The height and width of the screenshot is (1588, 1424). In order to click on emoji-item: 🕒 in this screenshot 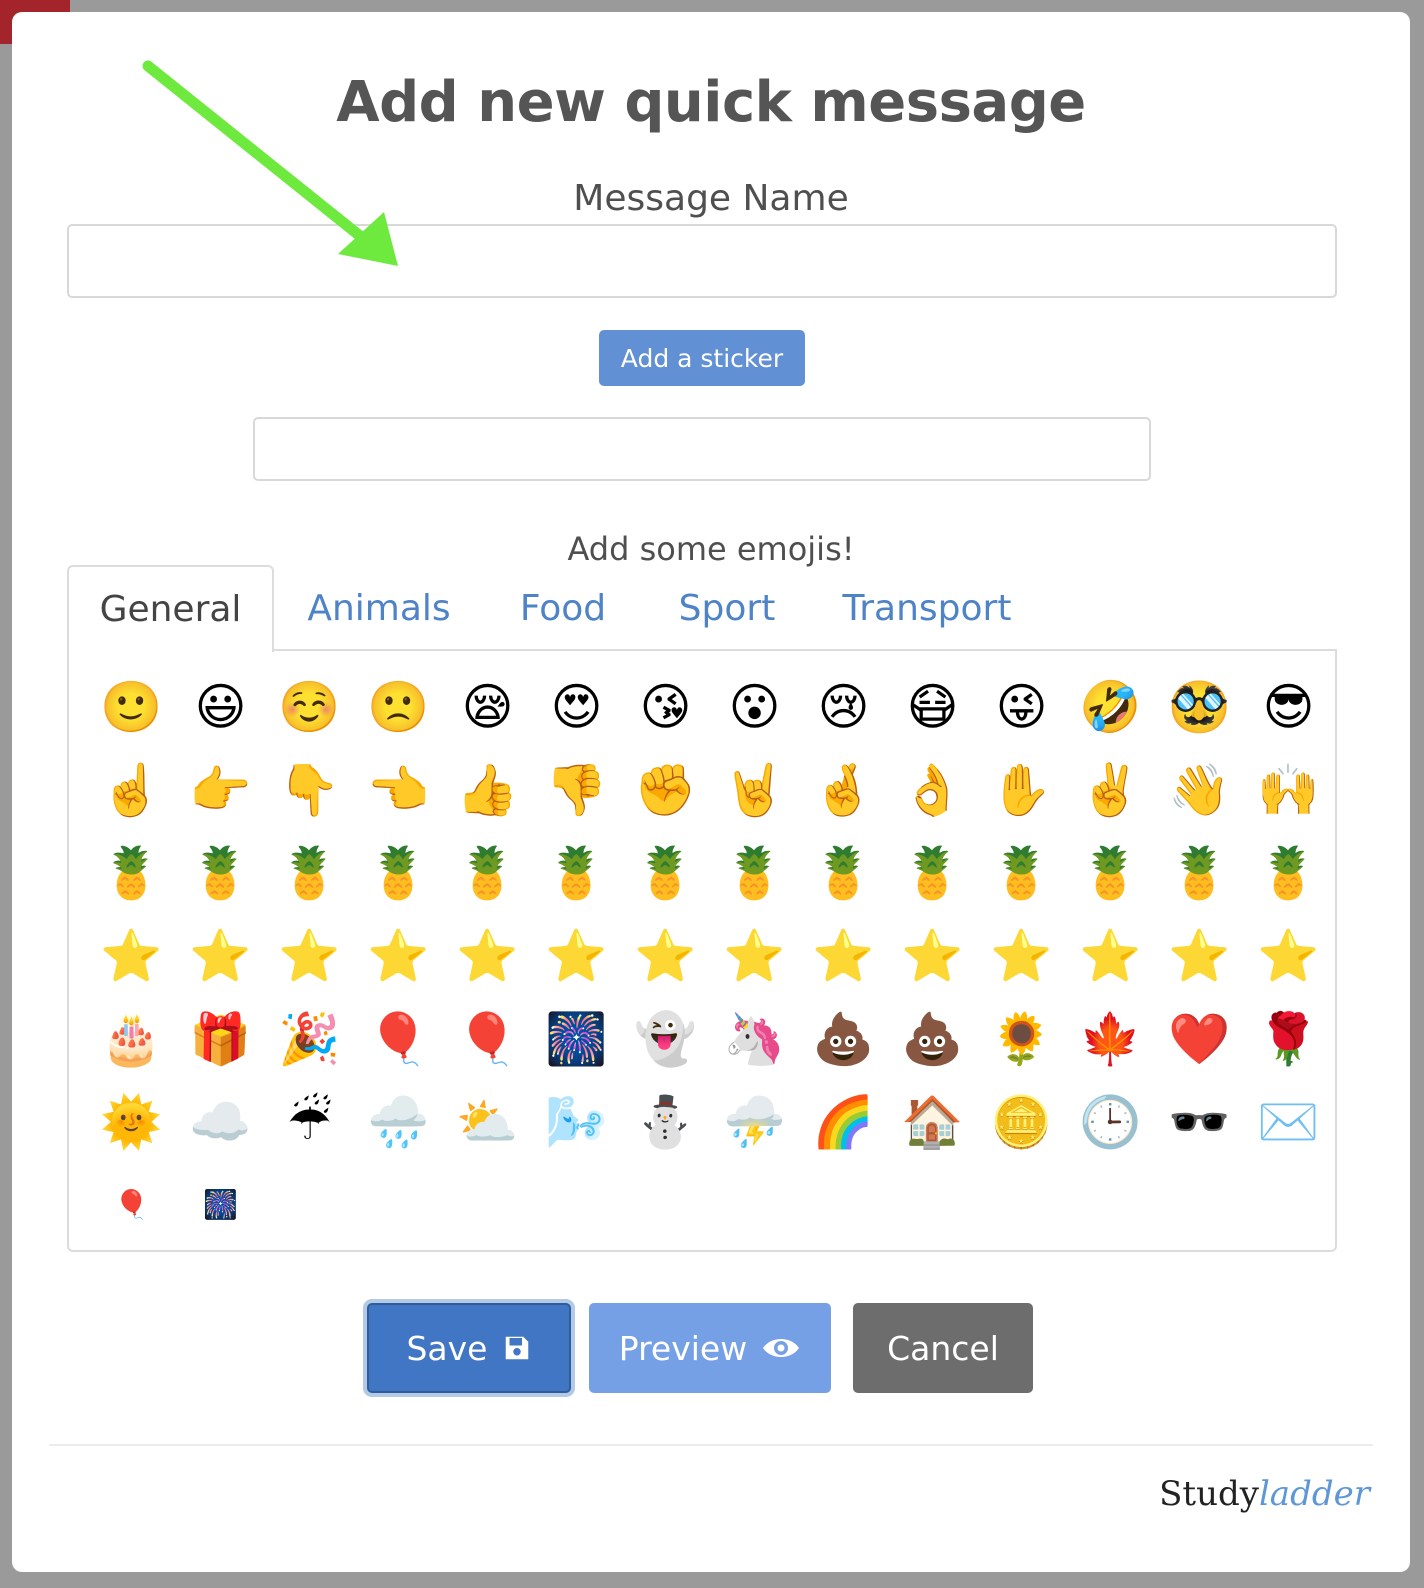, I will do `click(1110, 1121)`.